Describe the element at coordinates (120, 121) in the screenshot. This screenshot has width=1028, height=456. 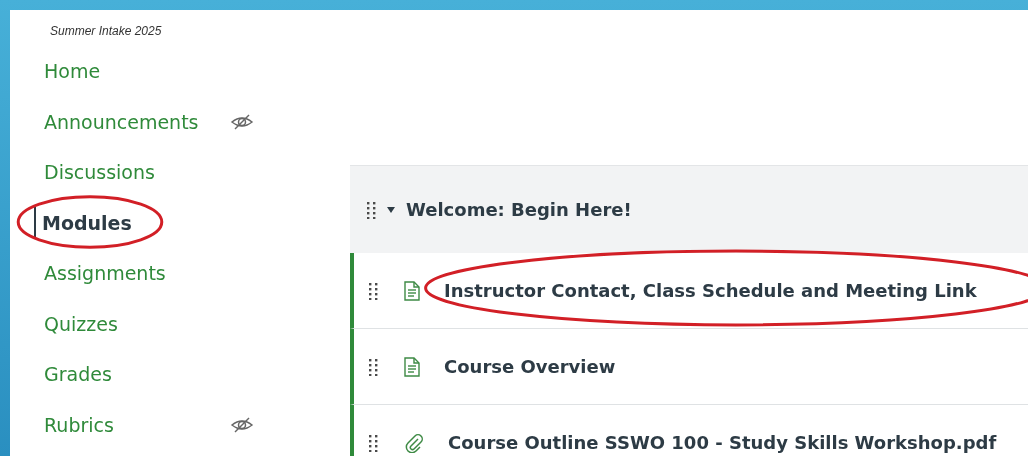
I see `sidebar-item: Announcements` at that location.